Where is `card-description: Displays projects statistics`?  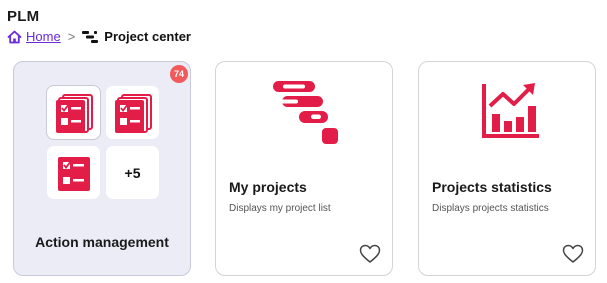 card-description: Displays projects statistics is located at coordinates (490, 208).